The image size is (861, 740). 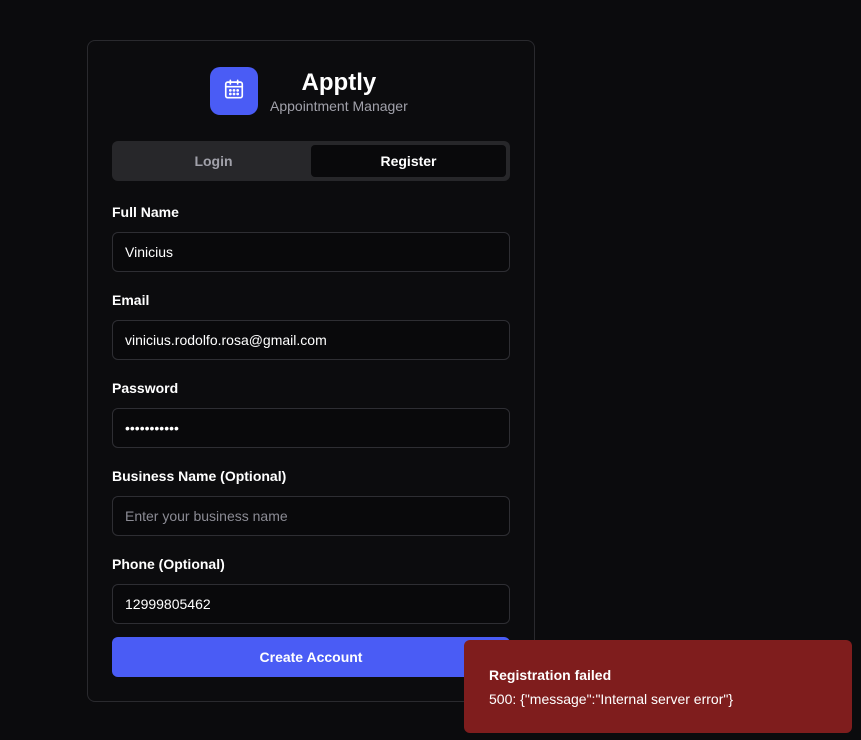 What do you see at coordinates (213, 161) in the screenshot?
I see `tab-login: Login` at bounding box center [213, 161].